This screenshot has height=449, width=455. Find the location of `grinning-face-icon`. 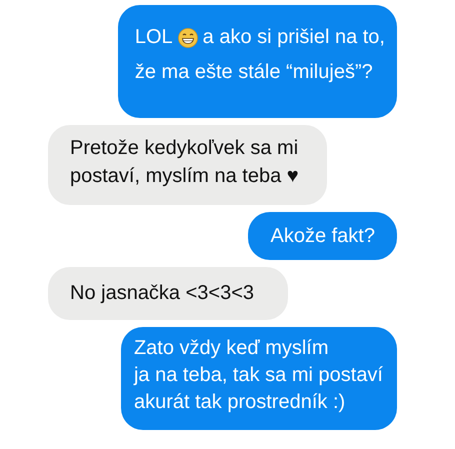

grinning-face-icon is located at coordinates (188, 38).